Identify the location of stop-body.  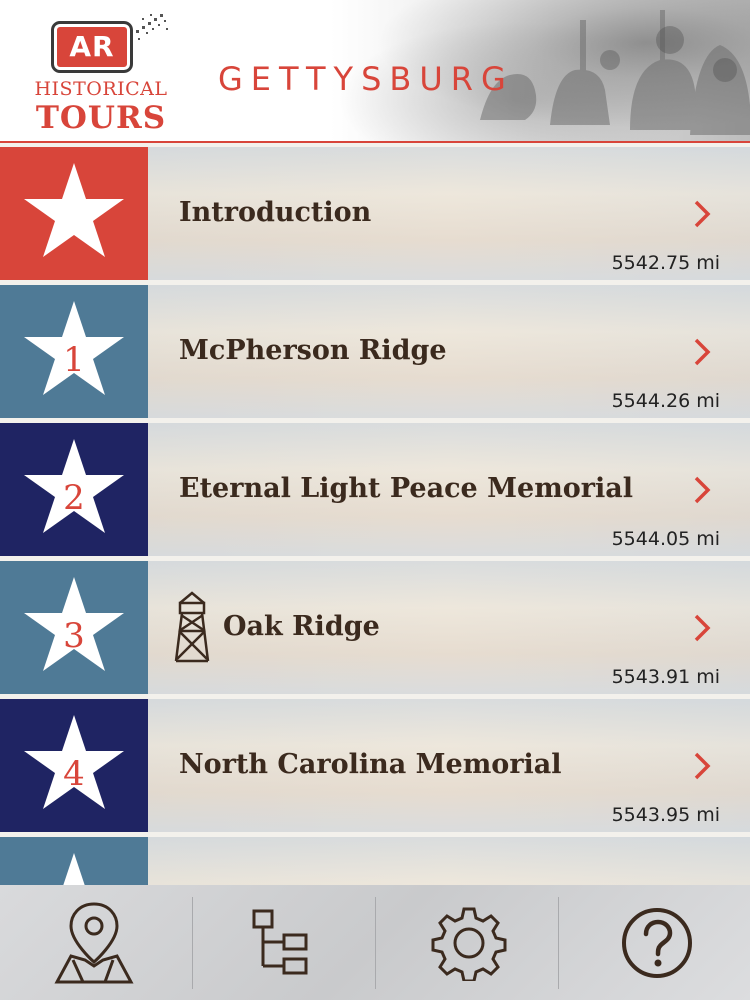
(449, 861).